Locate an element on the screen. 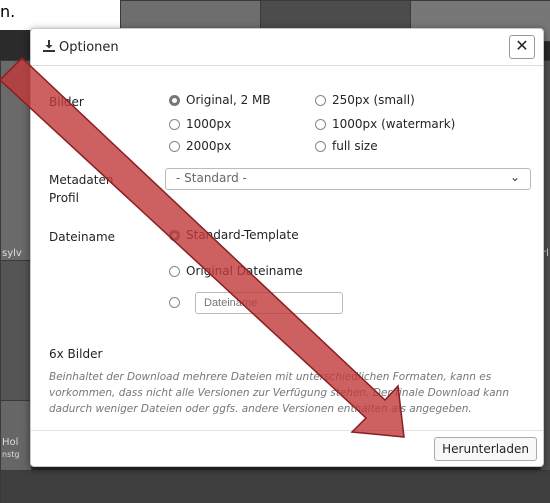  image-option-1000px-watermark: 1000px (watermark) is located at coordinates (385, 124).